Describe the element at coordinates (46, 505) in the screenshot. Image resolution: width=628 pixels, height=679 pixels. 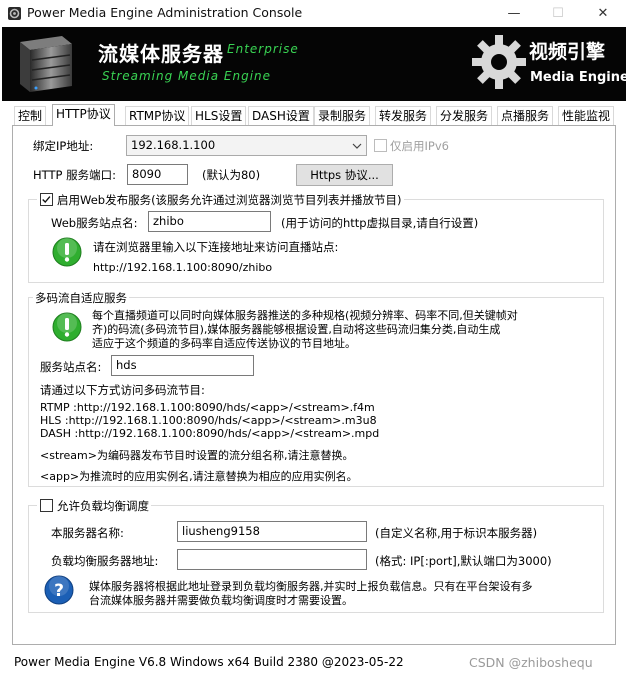
I see `load-balance-checkbox` at that location.